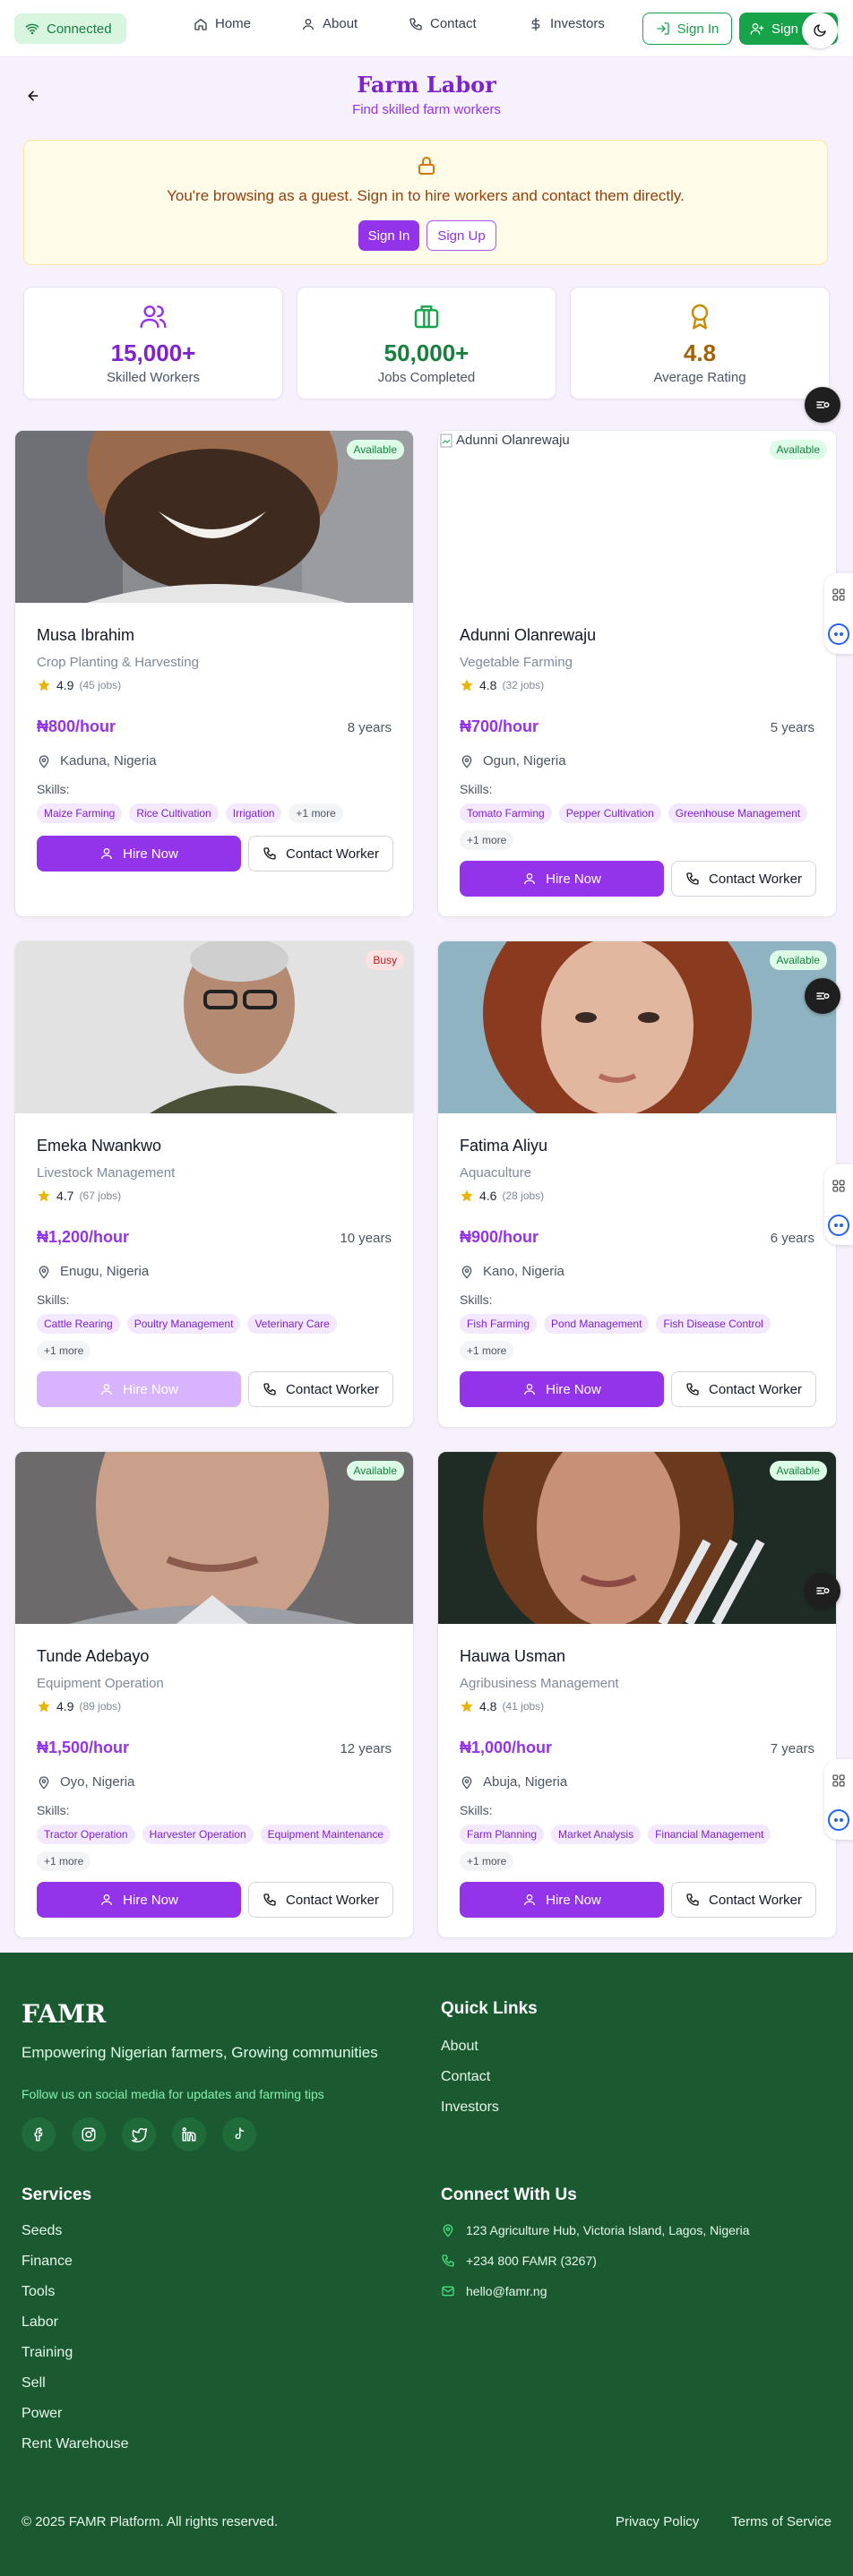 This screenshot has width=853, height=2576. Describe the element at coordinates (506, 2291) in the screenshot. I see `email-text: hello@famr.ng` at that location.